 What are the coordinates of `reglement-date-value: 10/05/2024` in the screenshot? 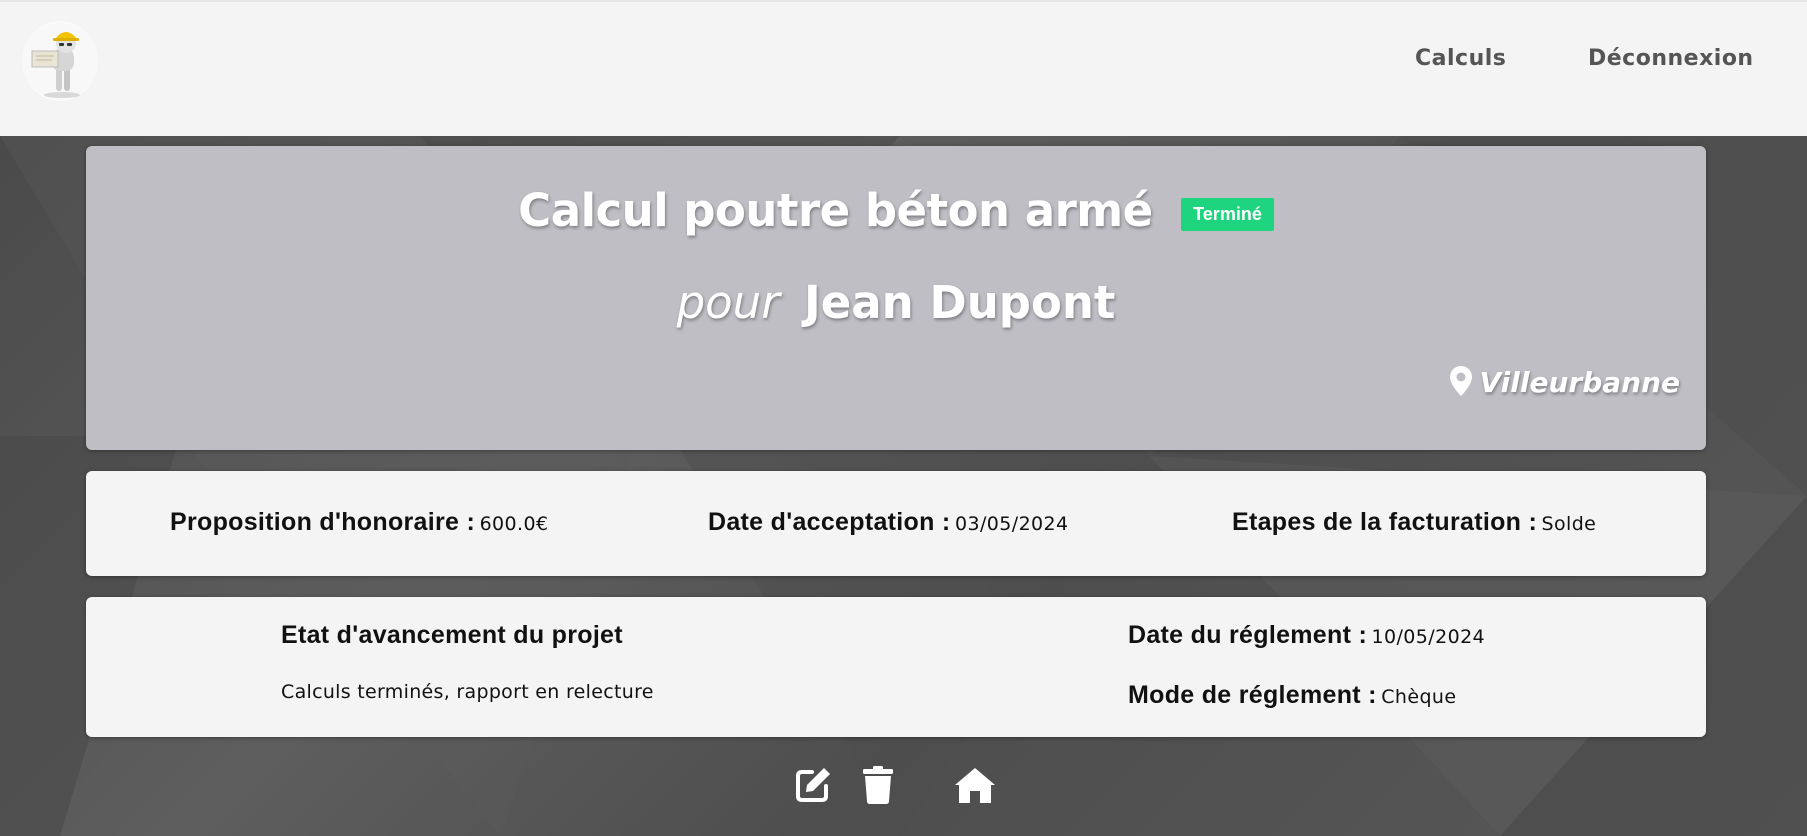 It's located at (1428, 637).